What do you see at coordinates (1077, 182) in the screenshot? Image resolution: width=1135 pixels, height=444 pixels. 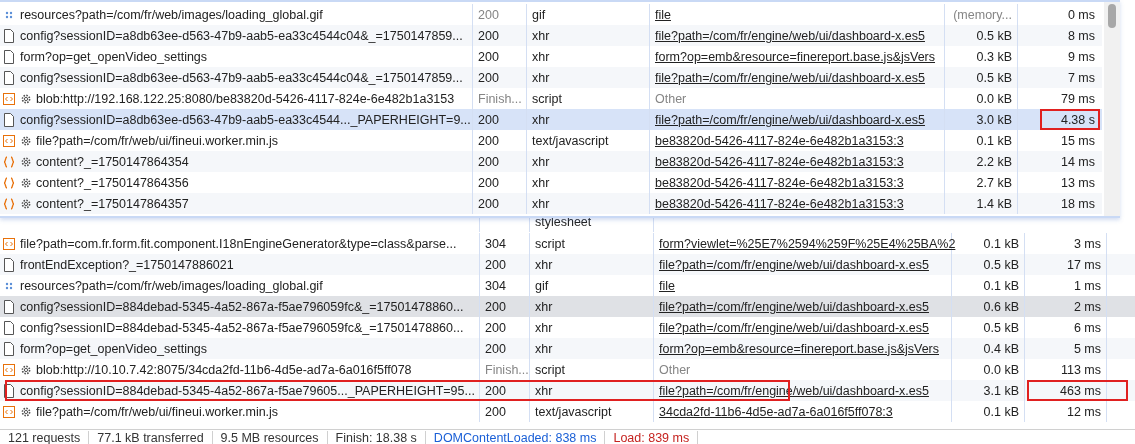 I see `time-cell: 13 ms` at bounding box center [1077, 182].